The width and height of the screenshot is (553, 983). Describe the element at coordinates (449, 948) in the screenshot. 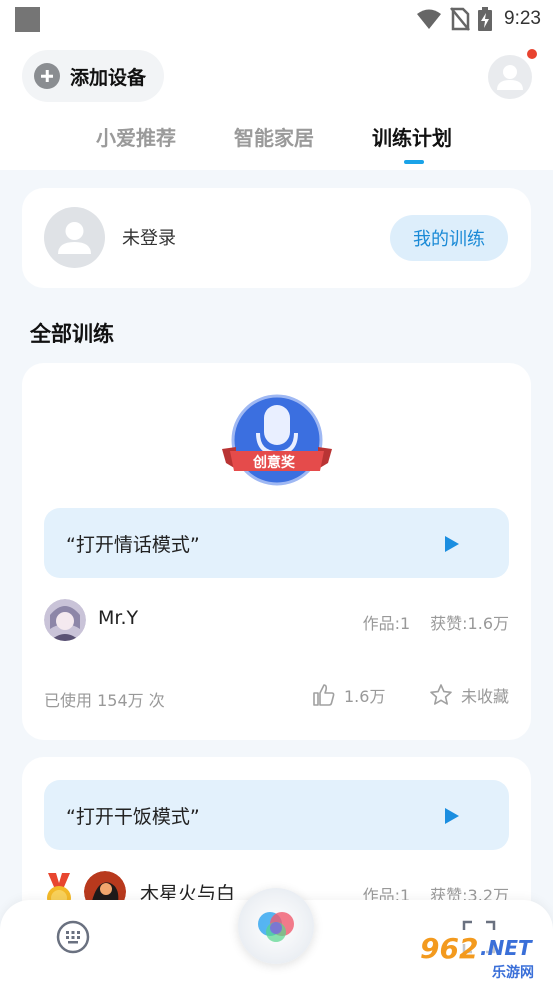

I see `watermark-brand: 962` at that location.